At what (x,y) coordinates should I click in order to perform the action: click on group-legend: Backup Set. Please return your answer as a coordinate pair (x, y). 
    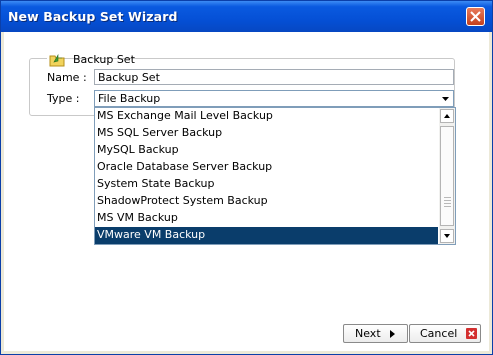
    Looking at the image, I should click on (91, 59).